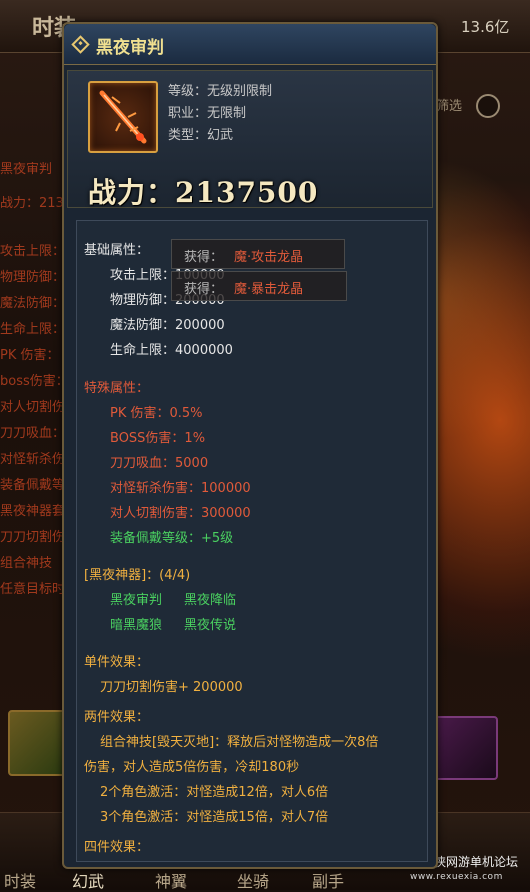 The height and width of the screenshot is (892, 530). What do you see at coordinates (33, 485) in the screenshot?
I see `background-attr-text: 装备佩戴等` at bounding box center [33, 485].